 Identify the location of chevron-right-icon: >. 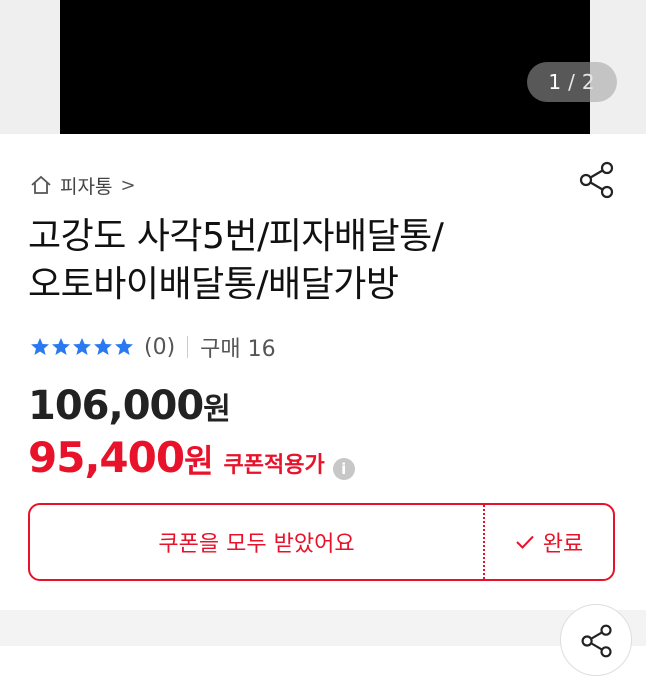
(128, 185).